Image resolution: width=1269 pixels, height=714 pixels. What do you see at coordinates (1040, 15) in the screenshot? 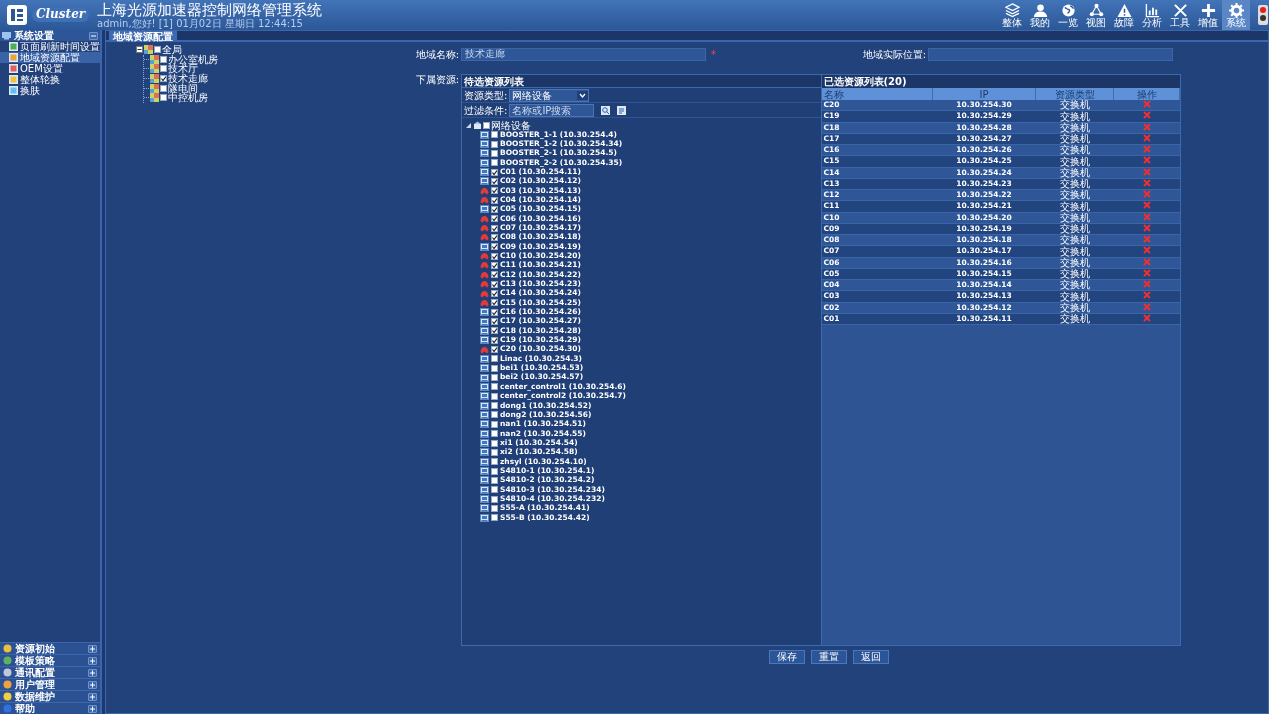
I see `toolbar-button: 我的` at bounding box center [1040, 15].